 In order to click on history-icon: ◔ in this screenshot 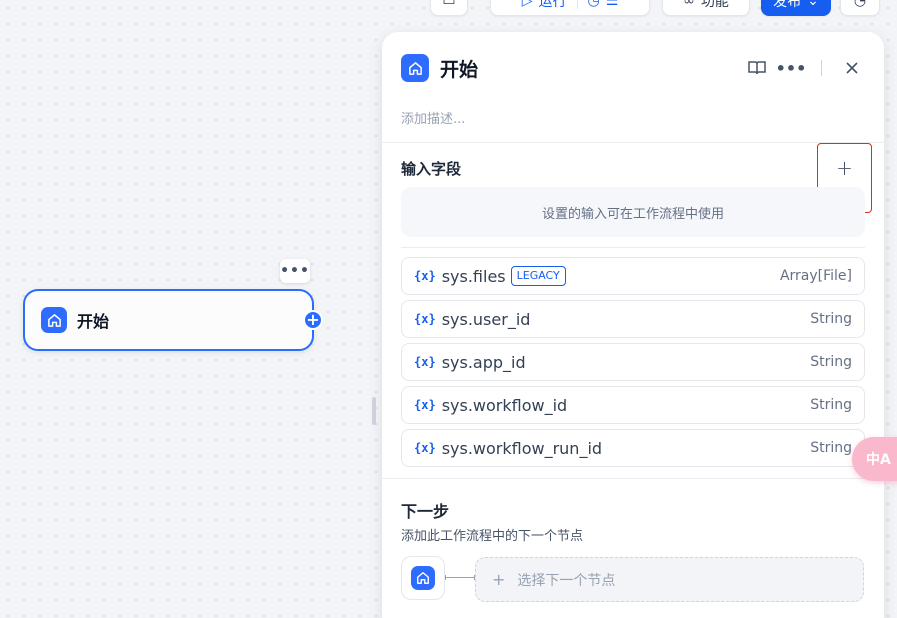, I will do `click(860, 4)`.